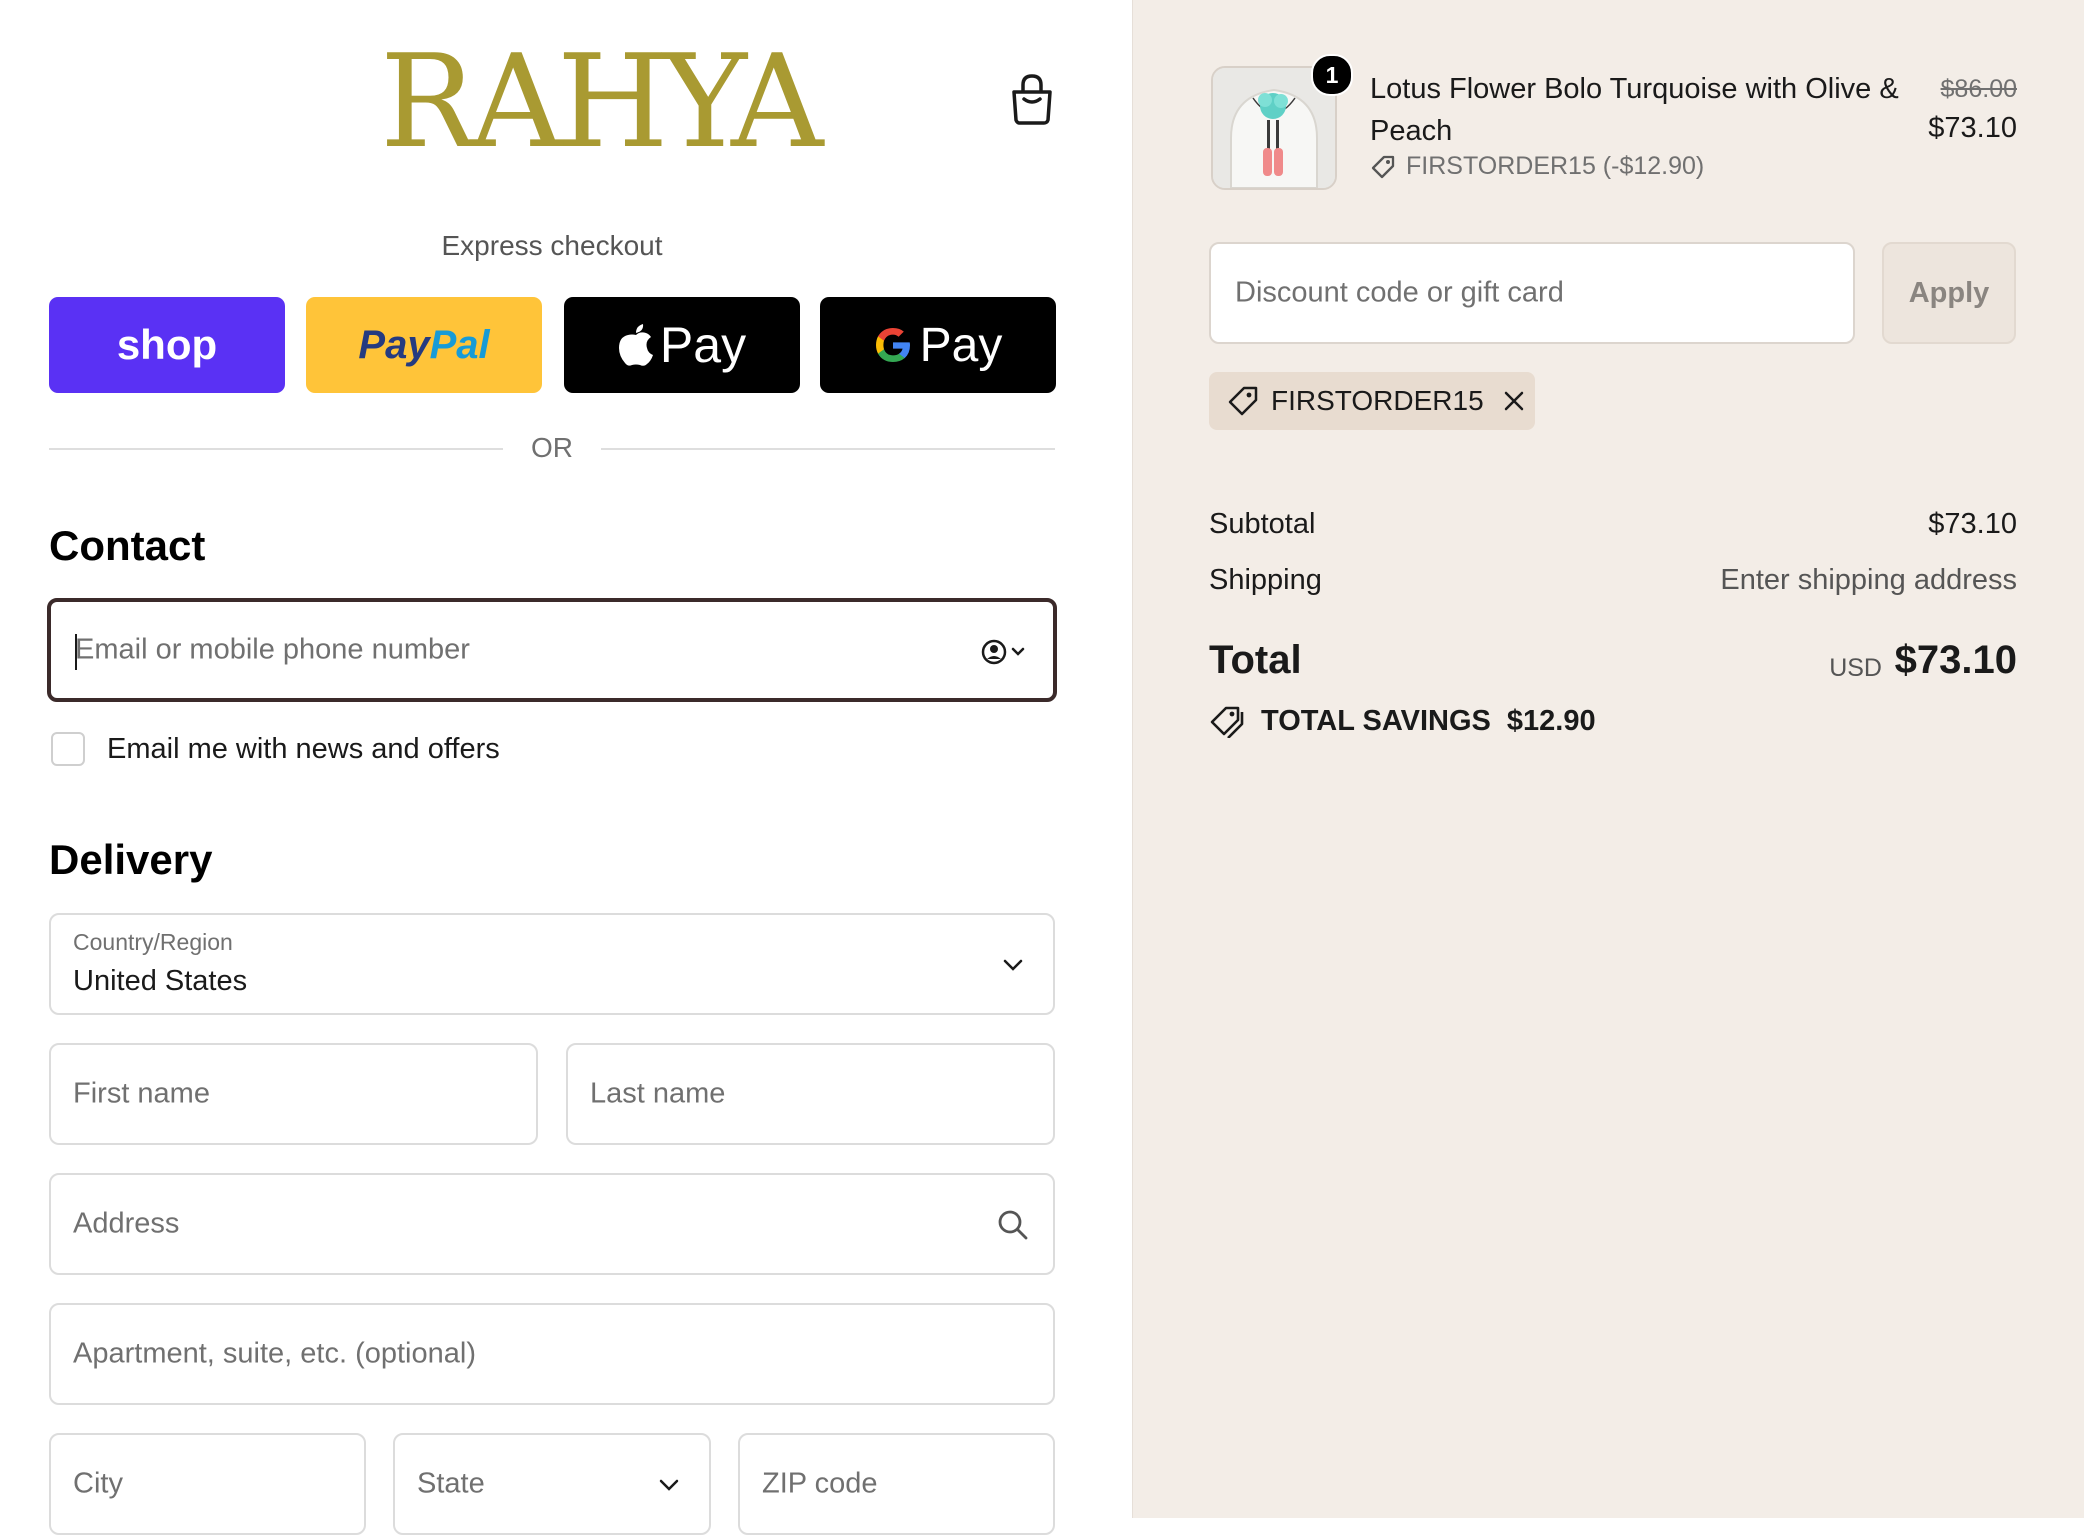 This screenshot has width=2084, height=1535. I want to click on discount-code-input: Discount code or gift card, so click(1532, 293).